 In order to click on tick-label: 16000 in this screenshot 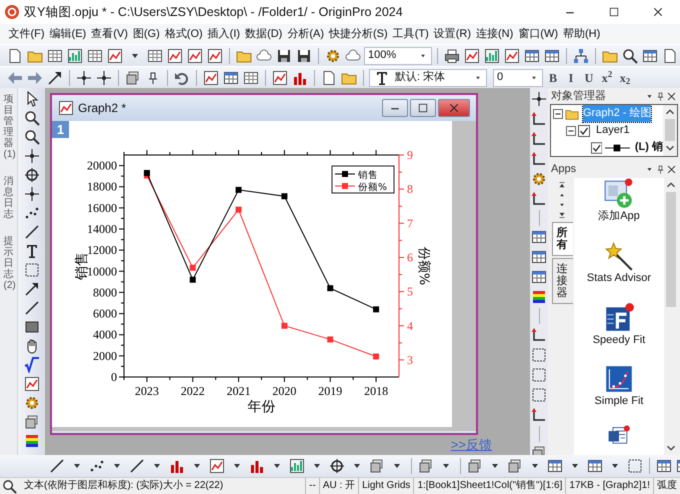, I will do `click(102, 207)`.